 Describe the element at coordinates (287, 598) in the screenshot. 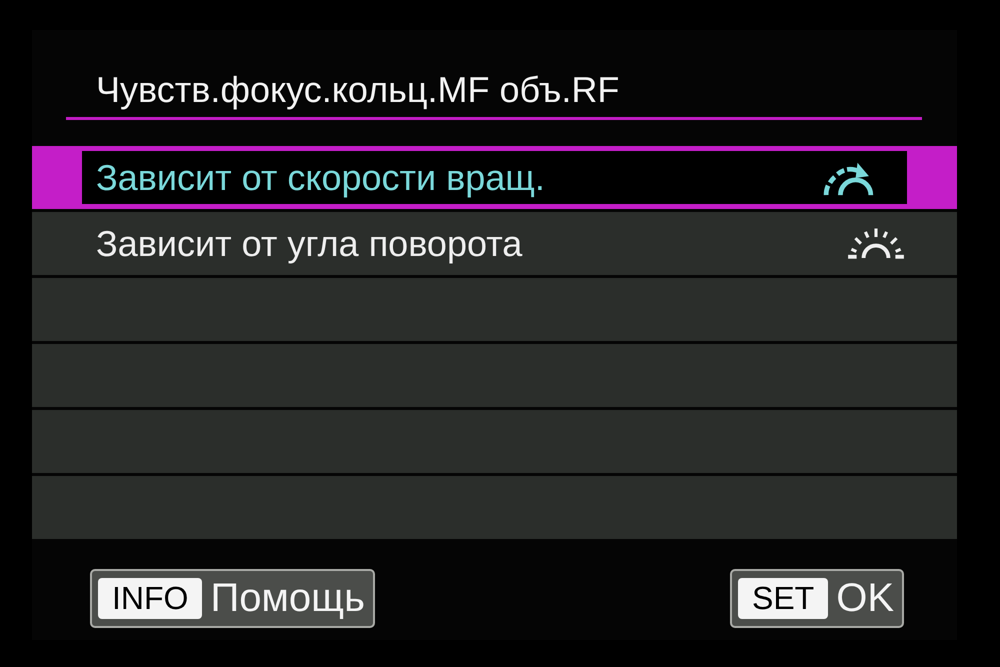

I see `key-action: Помощь` at that location.